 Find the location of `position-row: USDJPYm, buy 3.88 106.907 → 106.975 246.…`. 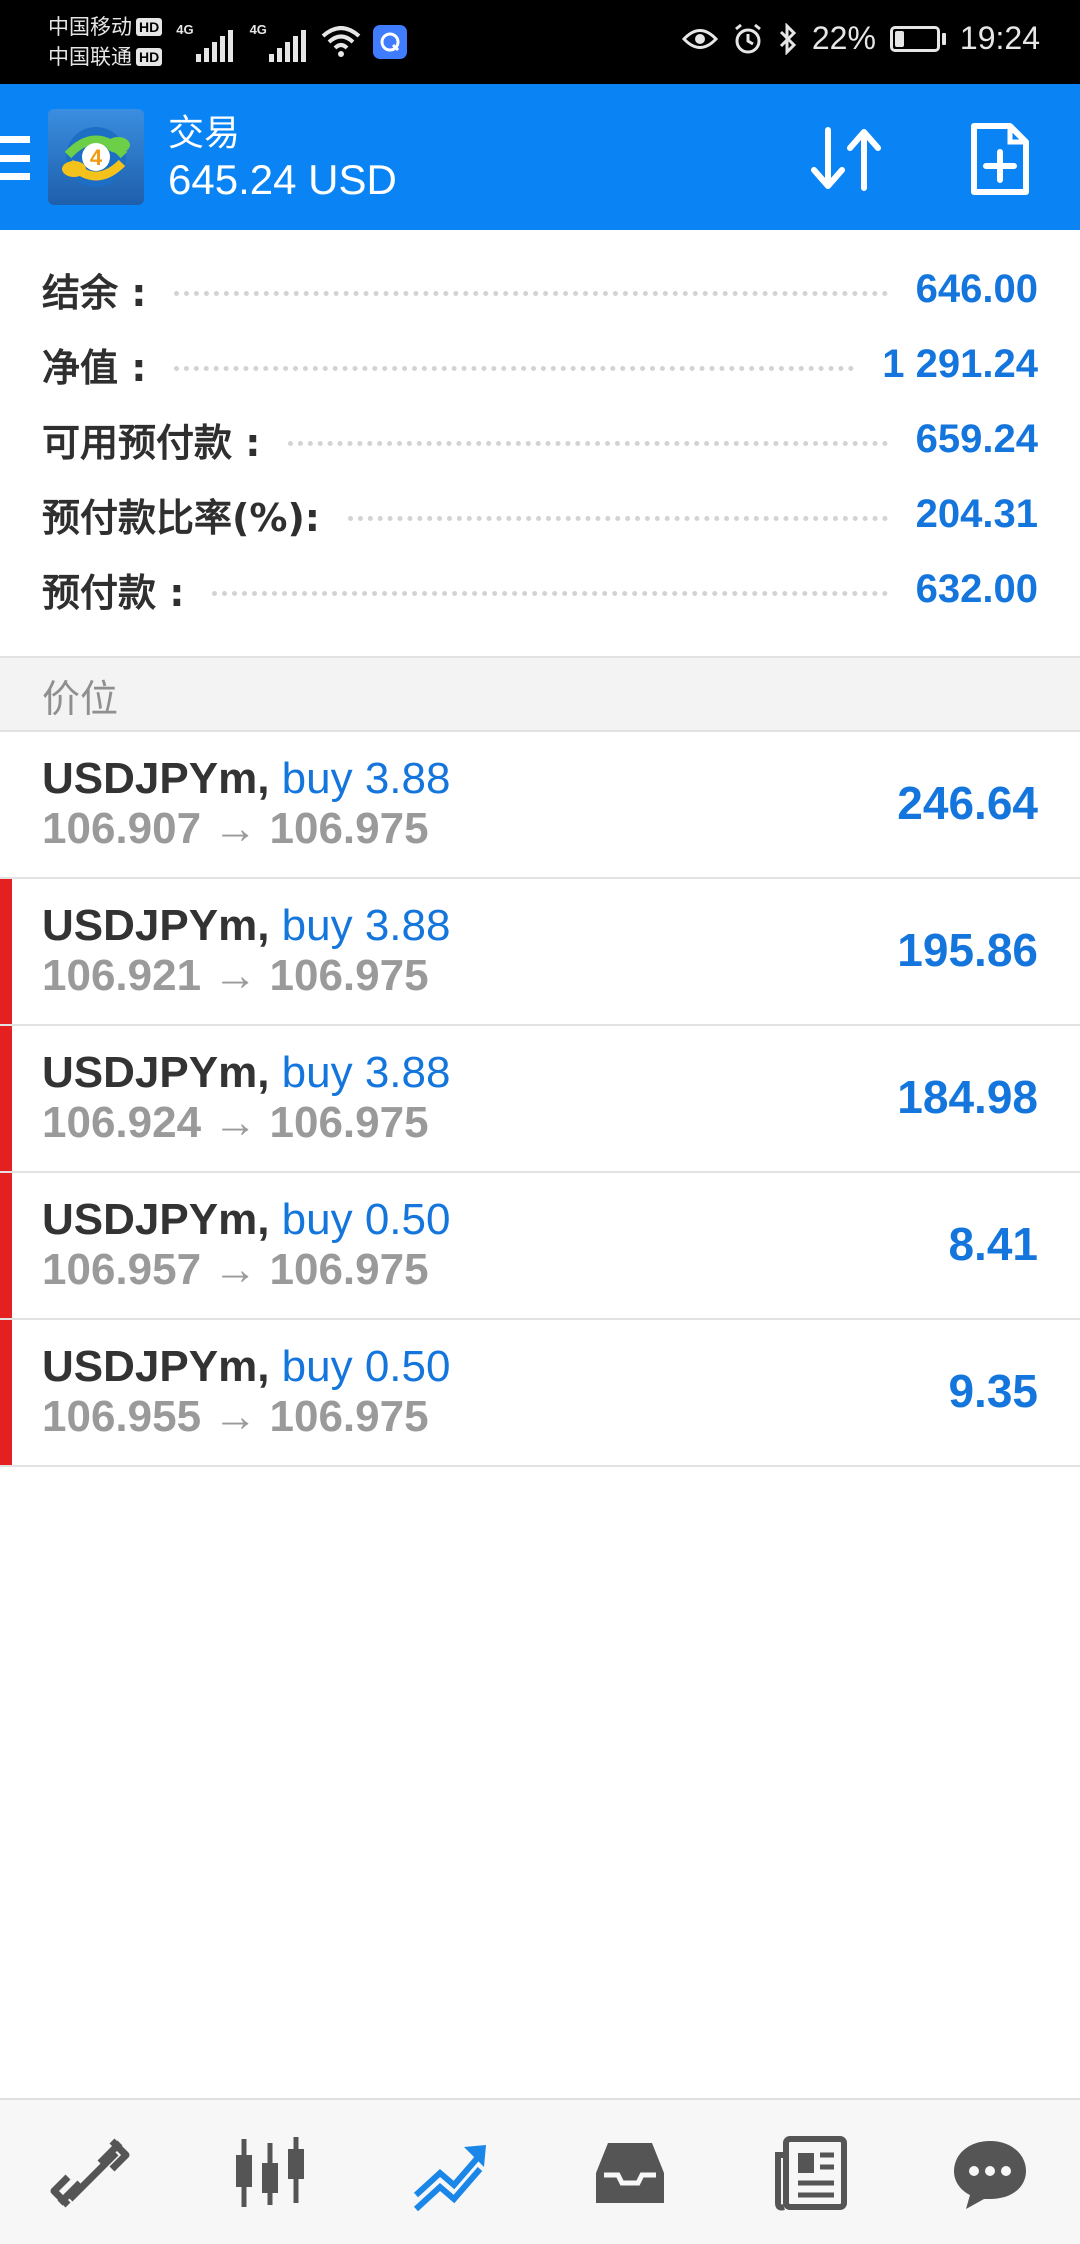

position-row: USDJPYm, buy 3.88 106.907 → 106.975 246.… is located at coordinates (540, 805).